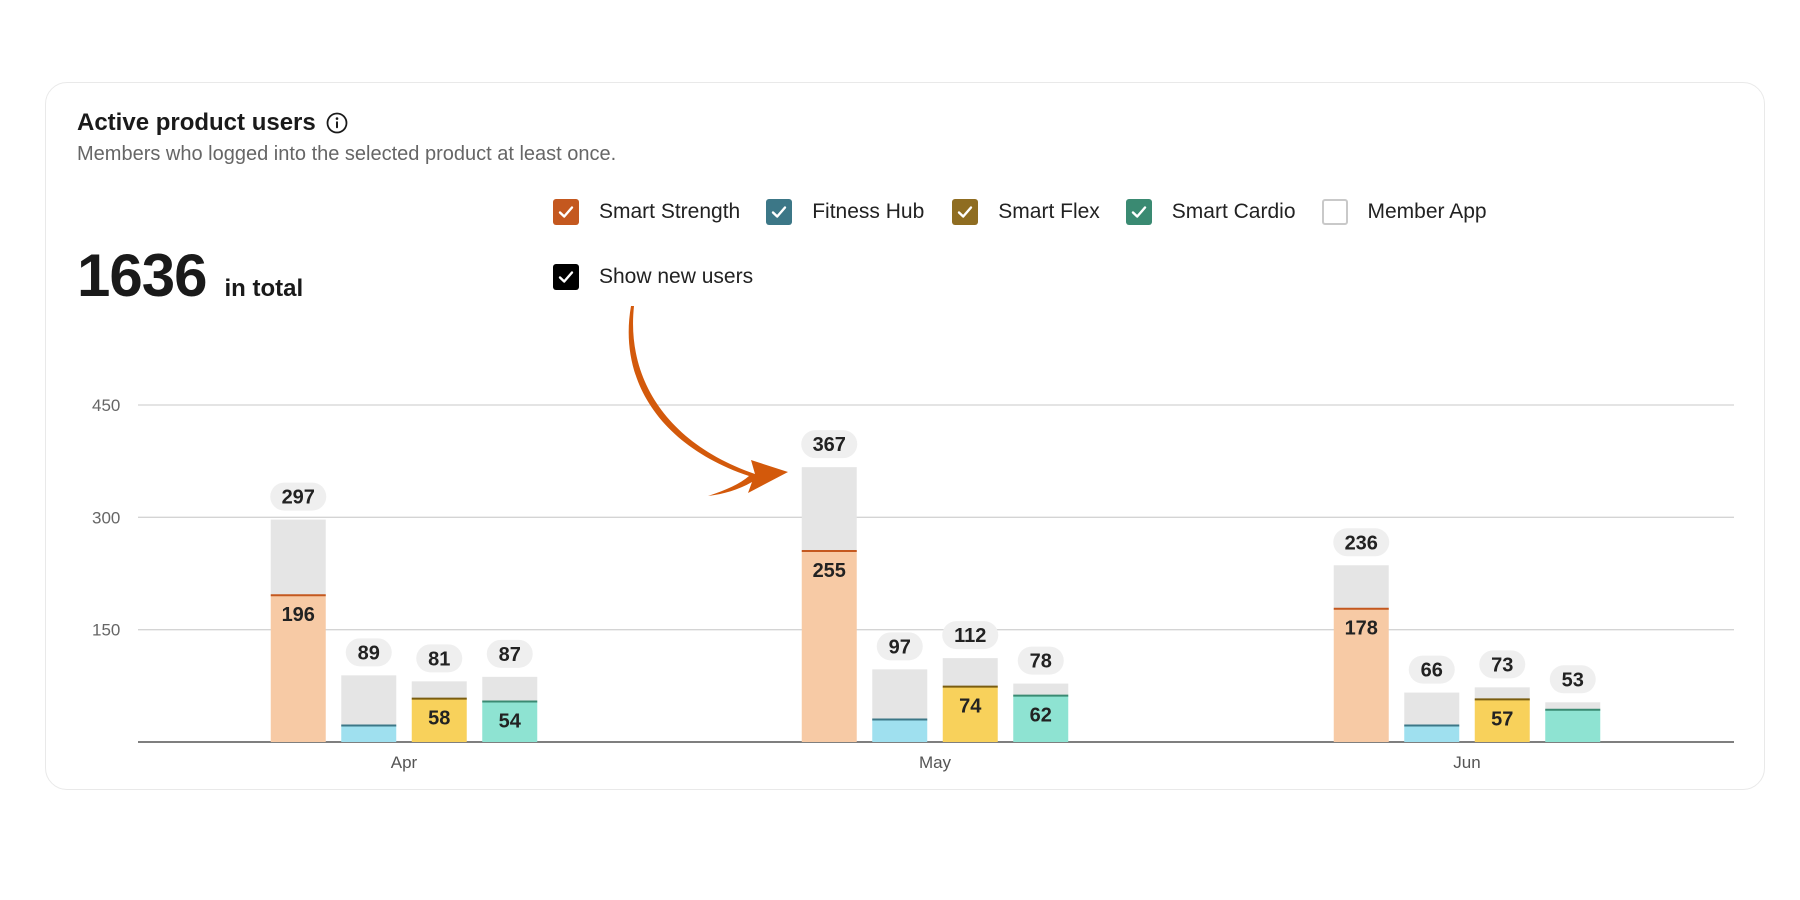  What do you see at coordinates (106, 405) in the screenshot?
I see `y-tick-label: 450` at bounding box center [106, 405].